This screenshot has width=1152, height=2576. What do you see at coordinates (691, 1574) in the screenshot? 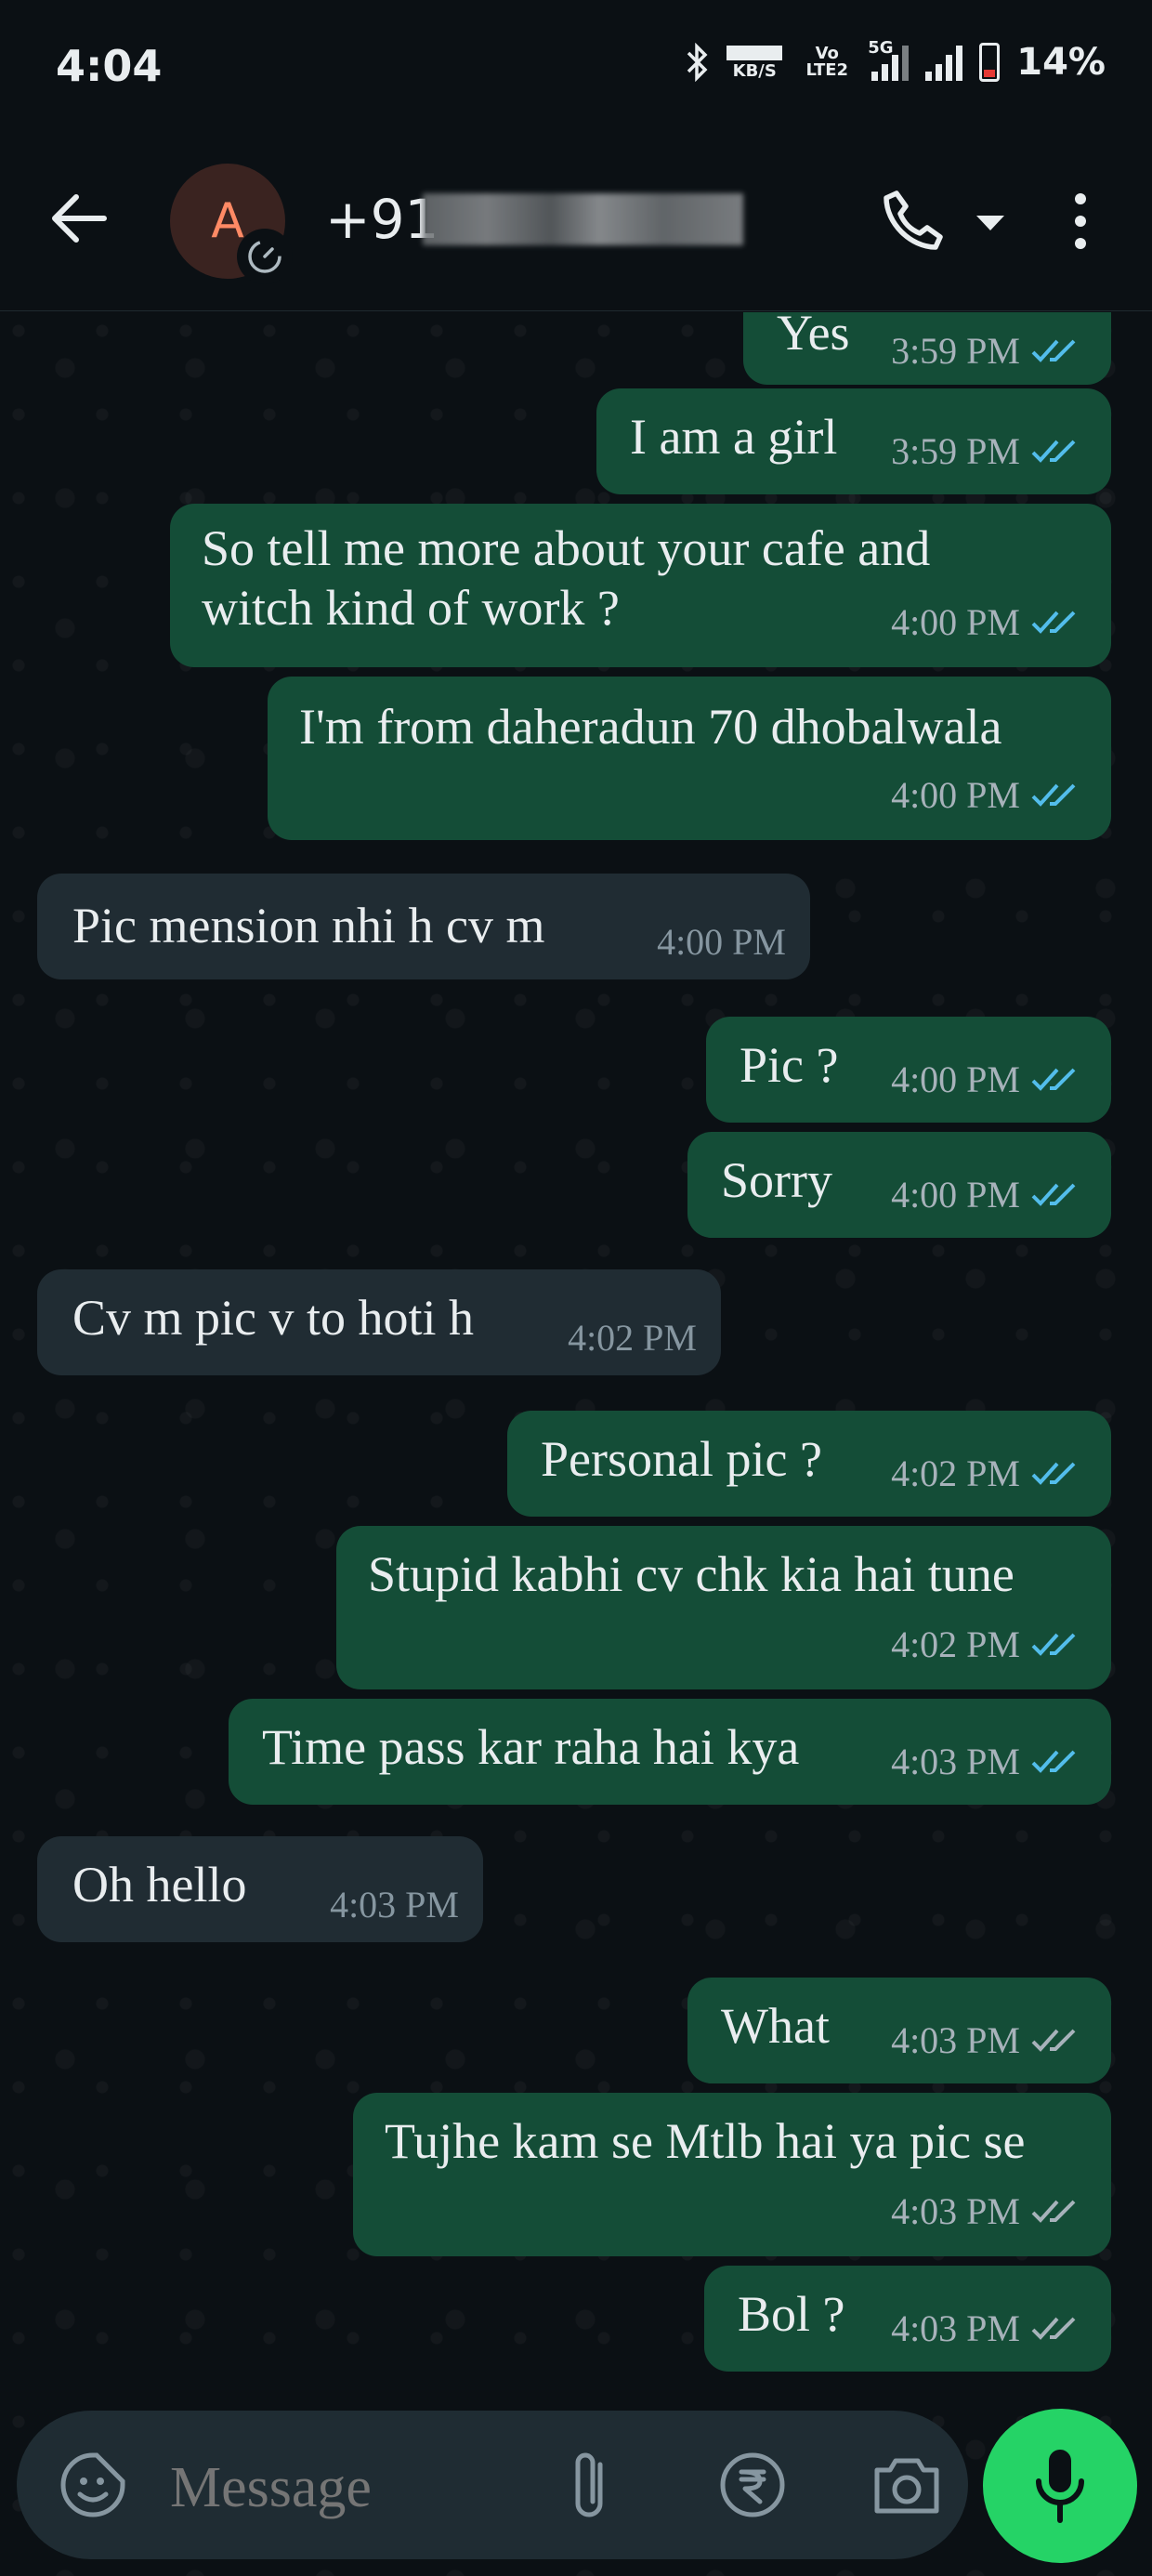
I see `message-text: Stupid kabhi cv chk kia hai tune` at bounding box center [691, 1574].